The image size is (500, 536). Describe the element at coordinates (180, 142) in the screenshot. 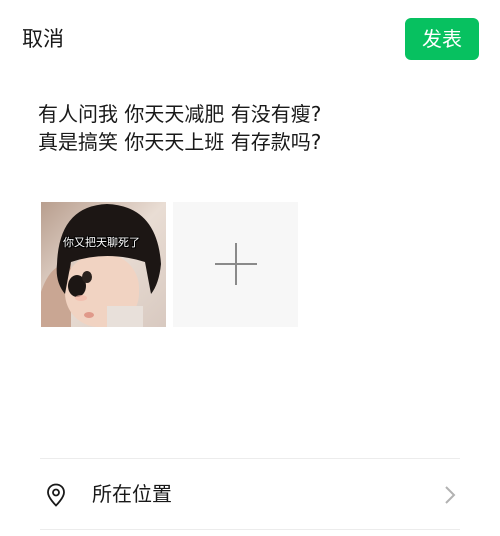

I see `post-text-line-2: 真是搞笑 你天天上班 有存款吗?` at that location.